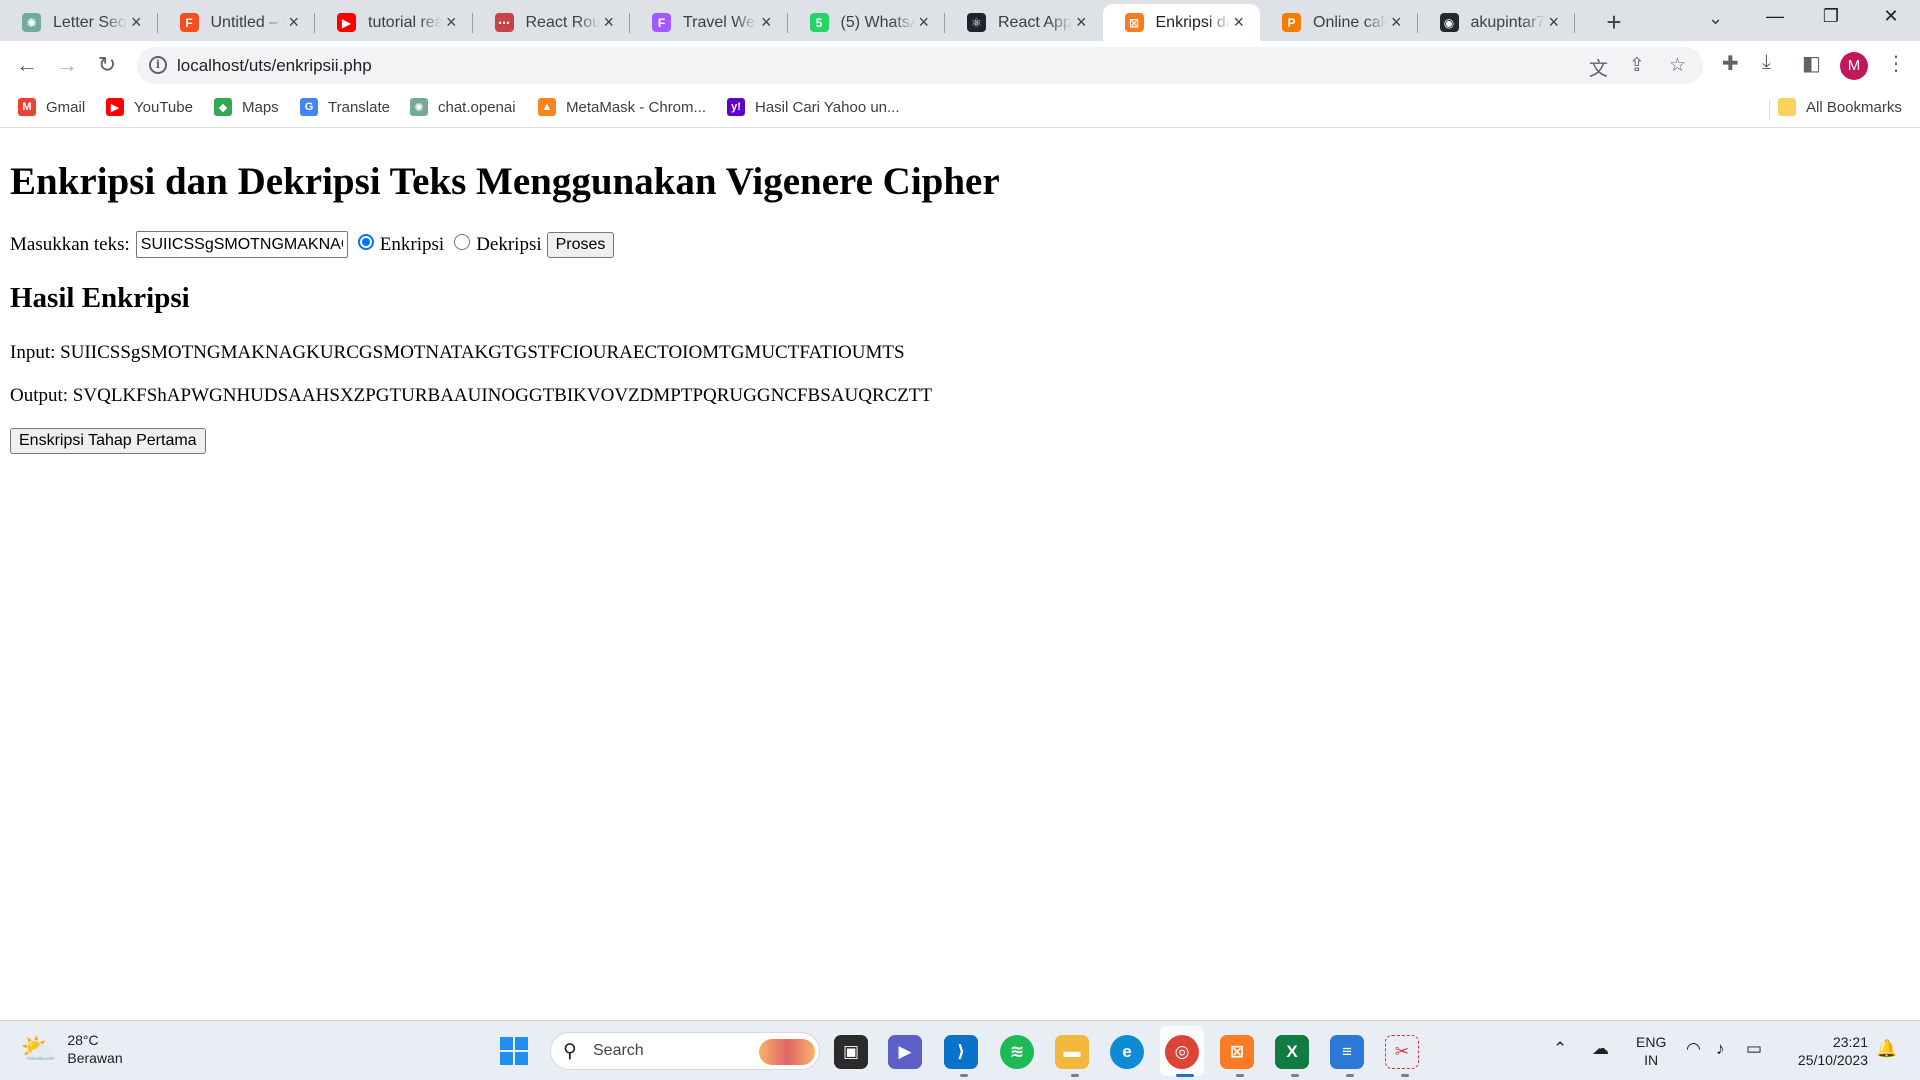 The image size is (1920, 1080). What do you see at coordinates (1240, 1075) in the screenshot?
I see `xampp-running-indicator` at bounding box center [1240, 1075].